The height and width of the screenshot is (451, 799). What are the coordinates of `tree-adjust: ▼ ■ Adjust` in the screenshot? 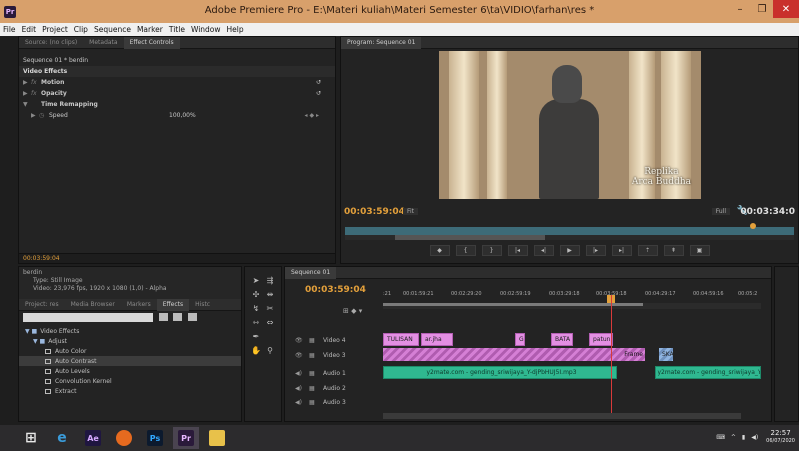 It's located at (130, 341).